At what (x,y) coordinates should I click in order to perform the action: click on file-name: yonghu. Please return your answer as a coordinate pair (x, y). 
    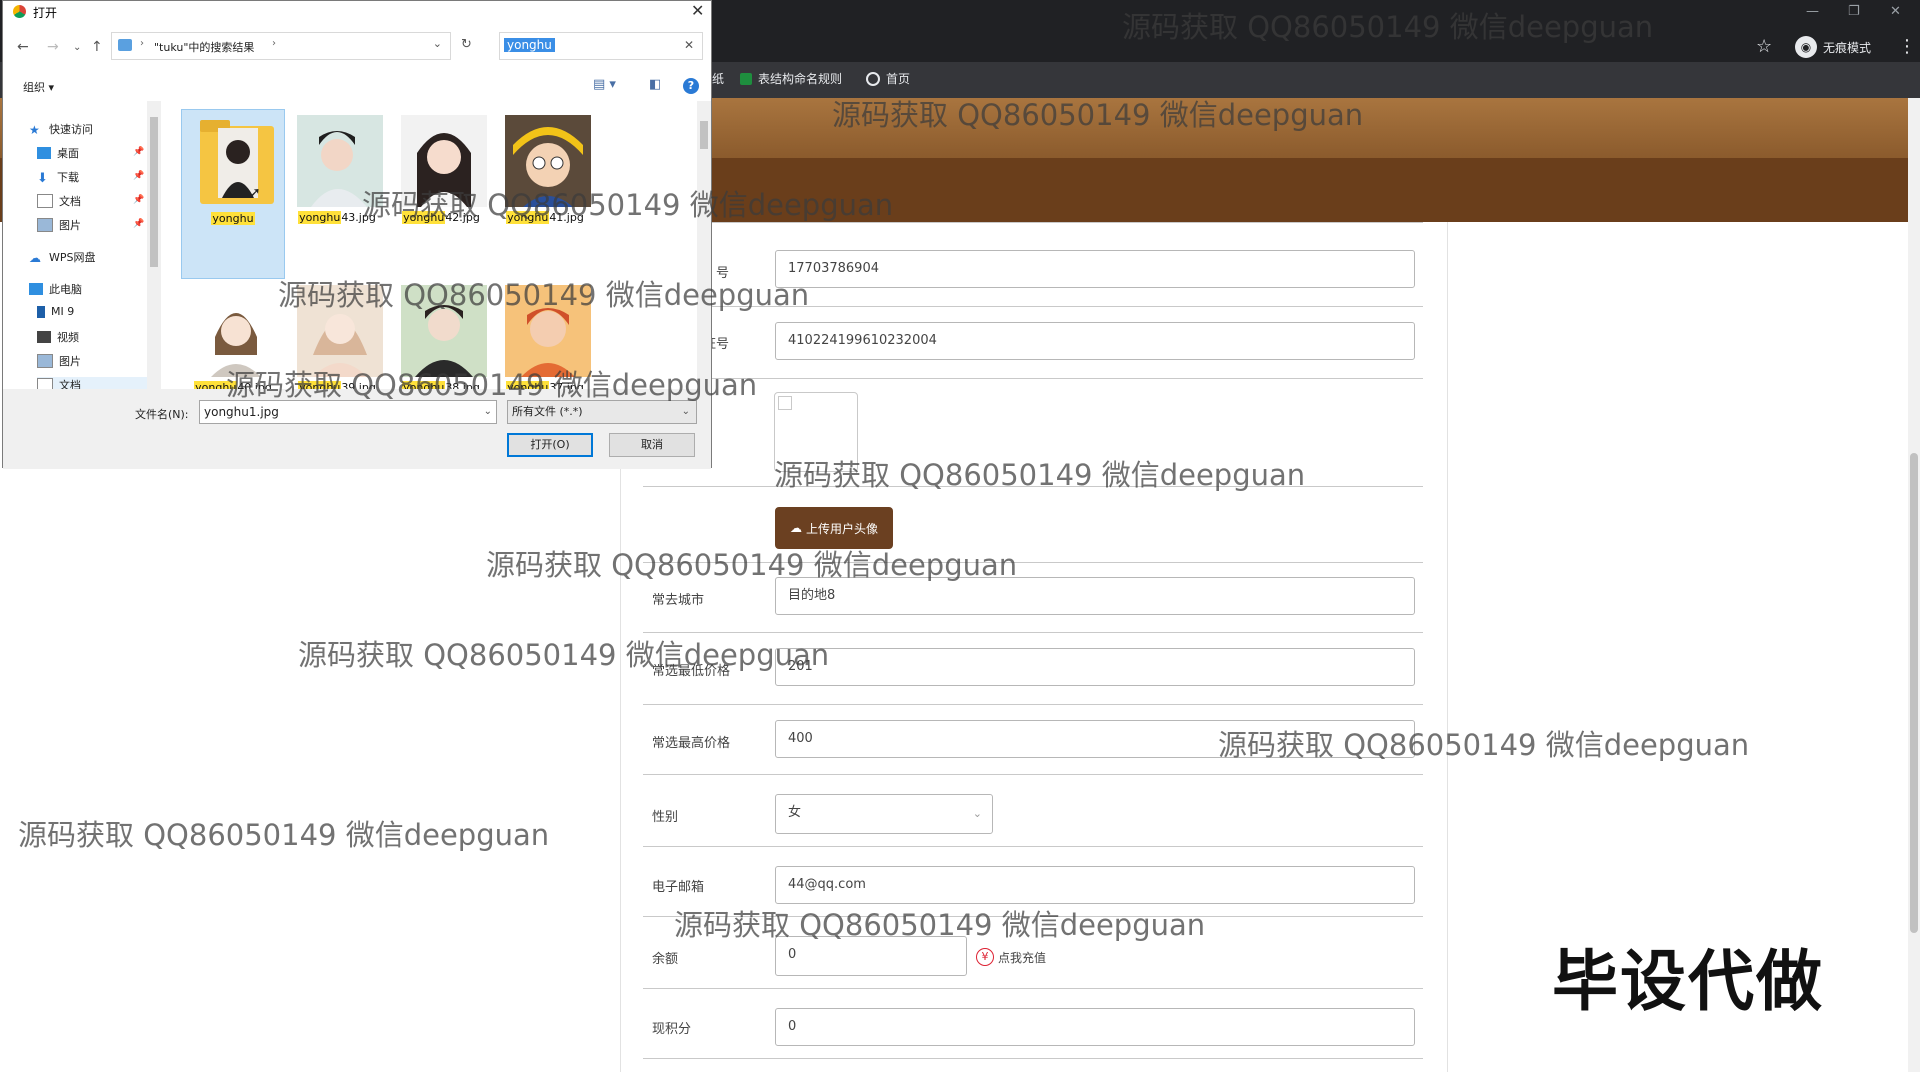
    Looking at the image, I should click on (233, 218).